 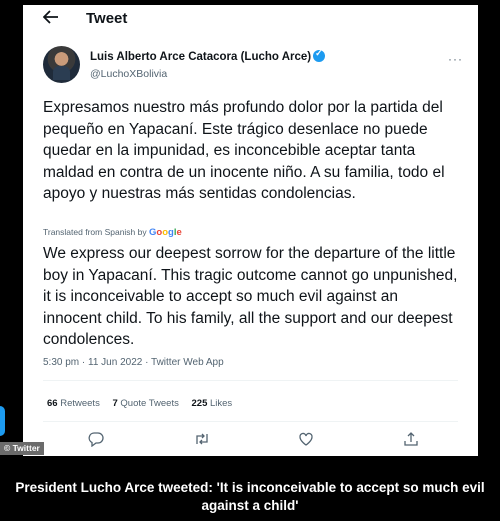 What do you see at coordinates (165, 232) in the screenshot?
I see `google-logo: Google` at bounding box center [165, 232].